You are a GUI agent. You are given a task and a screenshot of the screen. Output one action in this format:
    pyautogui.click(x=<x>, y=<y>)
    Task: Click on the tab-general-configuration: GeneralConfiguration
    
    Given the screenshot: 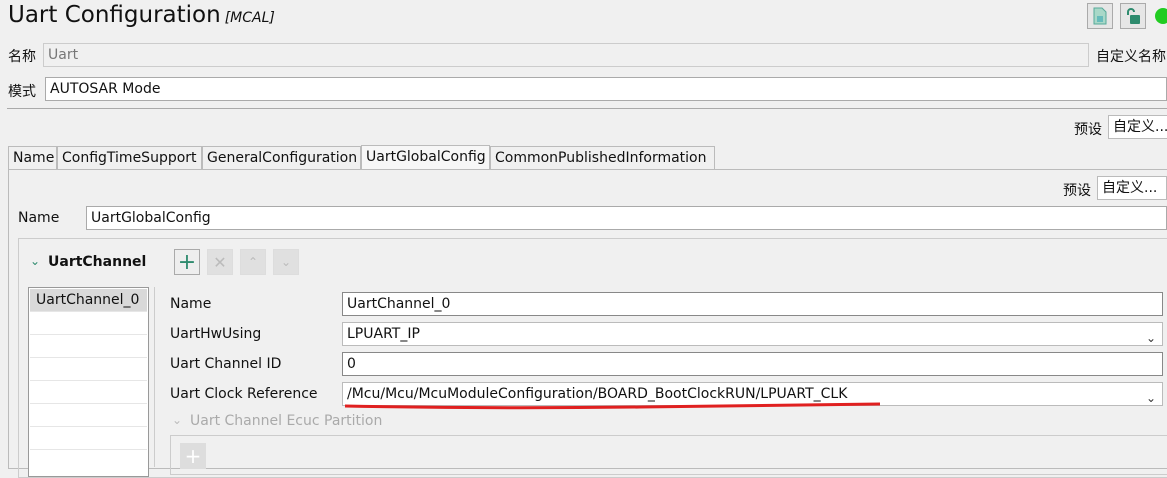 What is the action you would take?
    pyautogui.click(x=281, y=157)
    